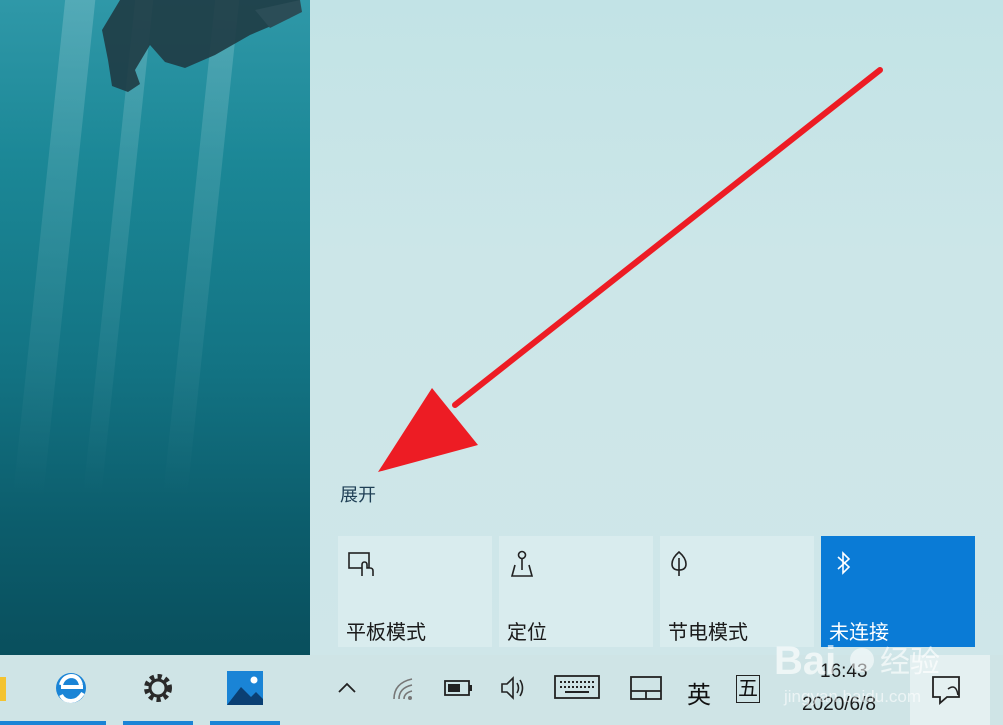  I want to click on touchpad-icon, so click(646, 688).